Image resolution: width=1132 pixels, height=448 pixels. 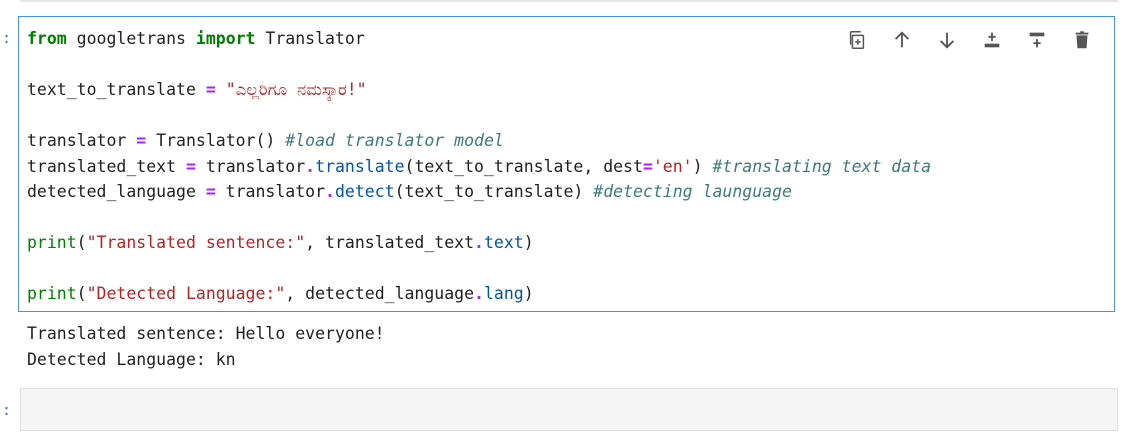 I want to click on delete-cell-icon, so click(x=1081, y=40).